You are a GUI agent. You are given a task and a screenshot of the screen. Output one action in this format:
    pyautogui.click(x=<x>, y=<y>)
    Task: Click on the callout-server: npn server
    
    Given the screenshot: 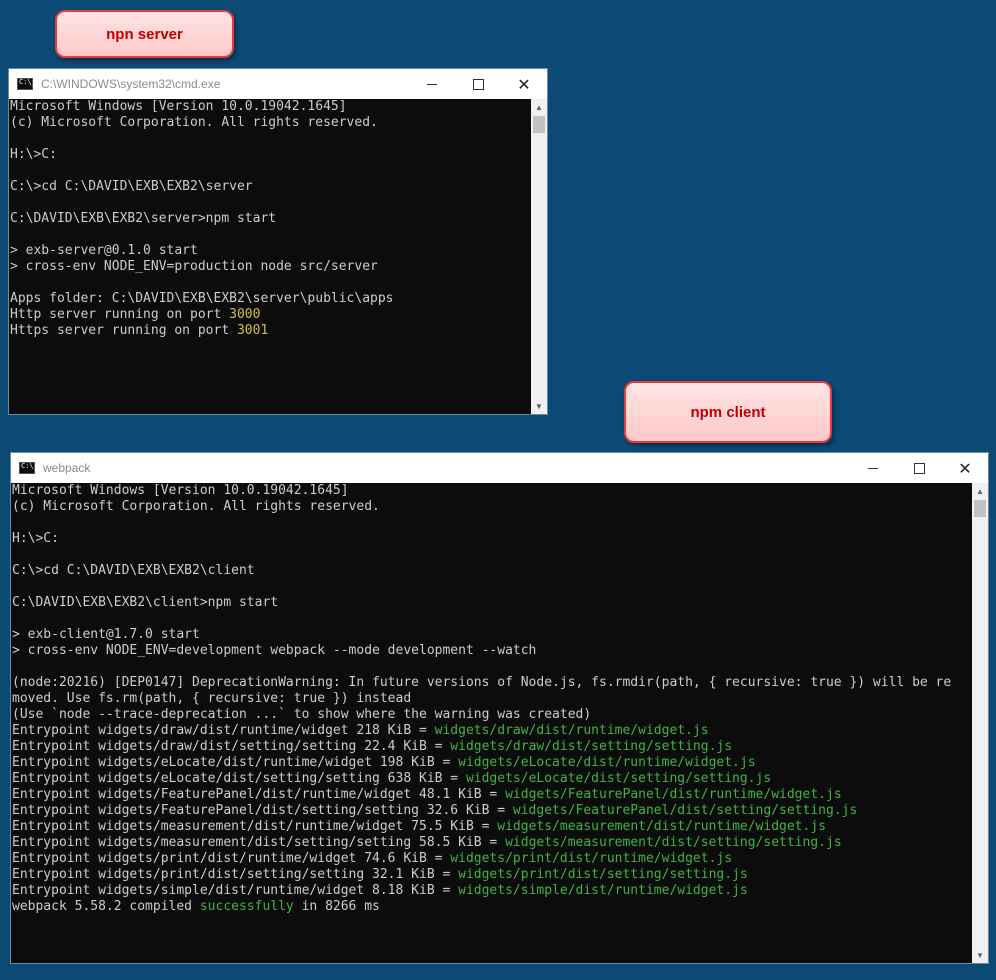 What is the action you would take?
    pyautogui.click(x=144, y=34)
    